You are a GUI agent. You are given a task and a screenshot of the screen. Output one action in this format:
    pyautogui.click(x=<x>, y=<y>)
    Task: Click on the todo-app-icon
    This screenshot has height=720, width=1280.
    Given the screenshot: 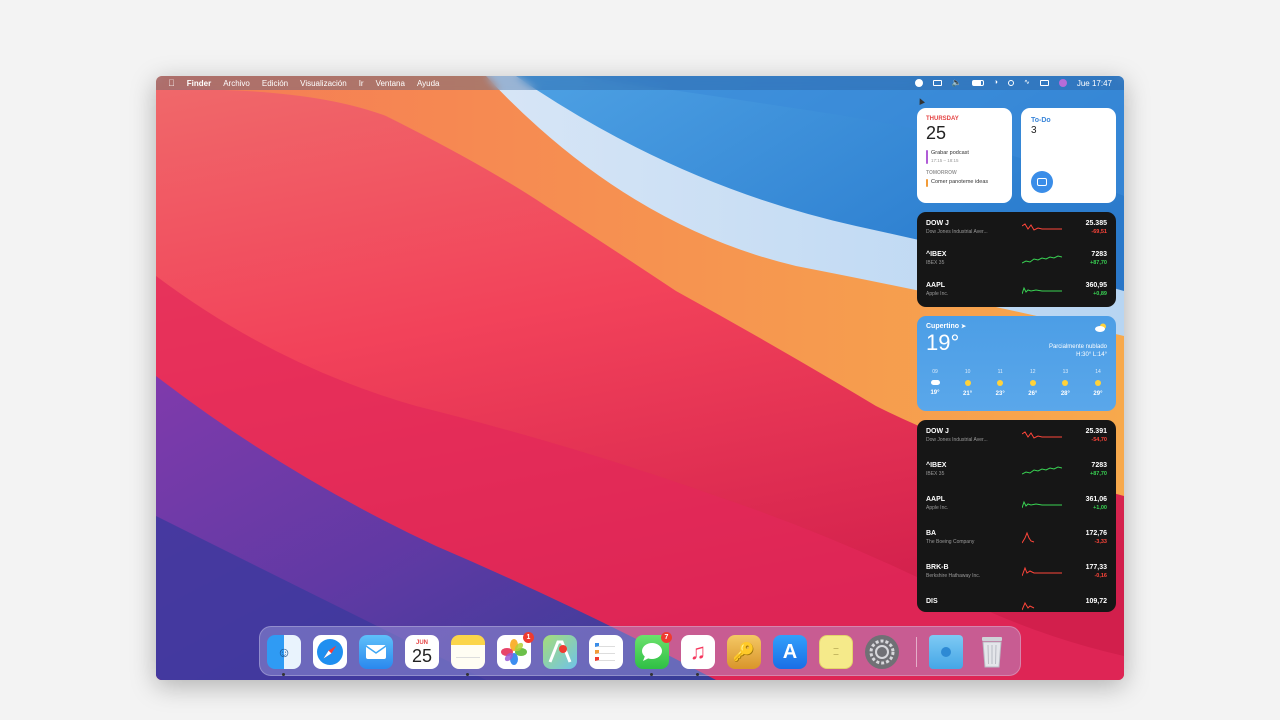 What is the action you would take?
    pyautogui.click(x=1042, y=182)
    